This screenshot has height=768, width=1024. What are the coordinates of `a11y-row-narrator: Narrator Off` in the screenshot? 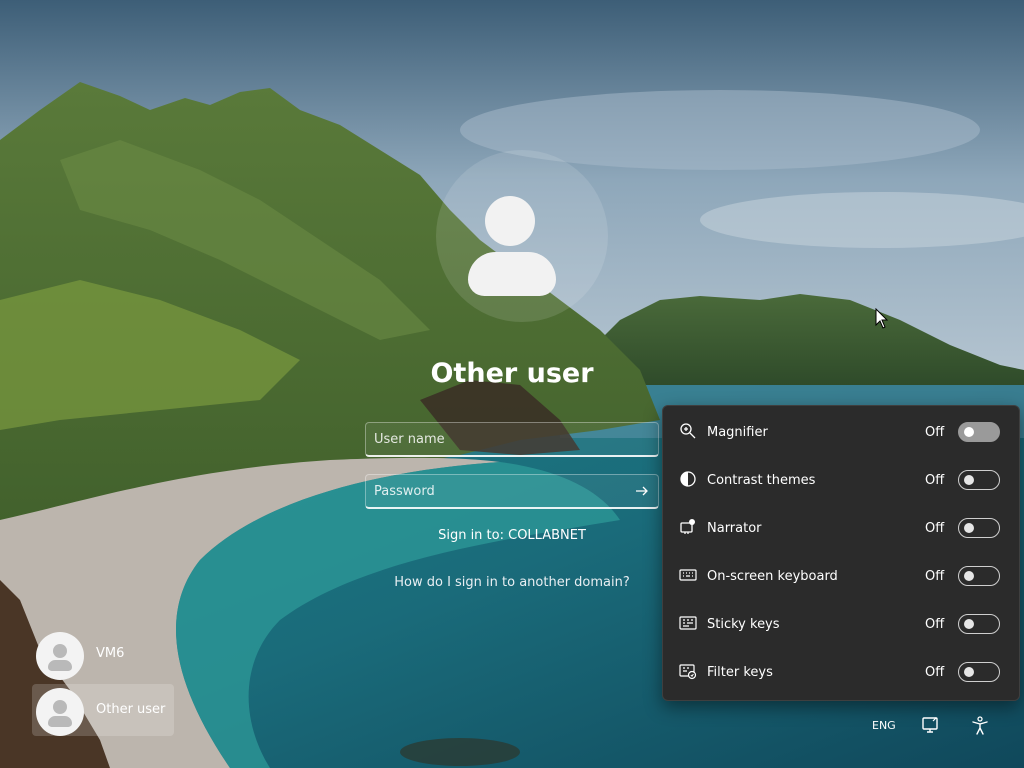 It's located at (841, 528).